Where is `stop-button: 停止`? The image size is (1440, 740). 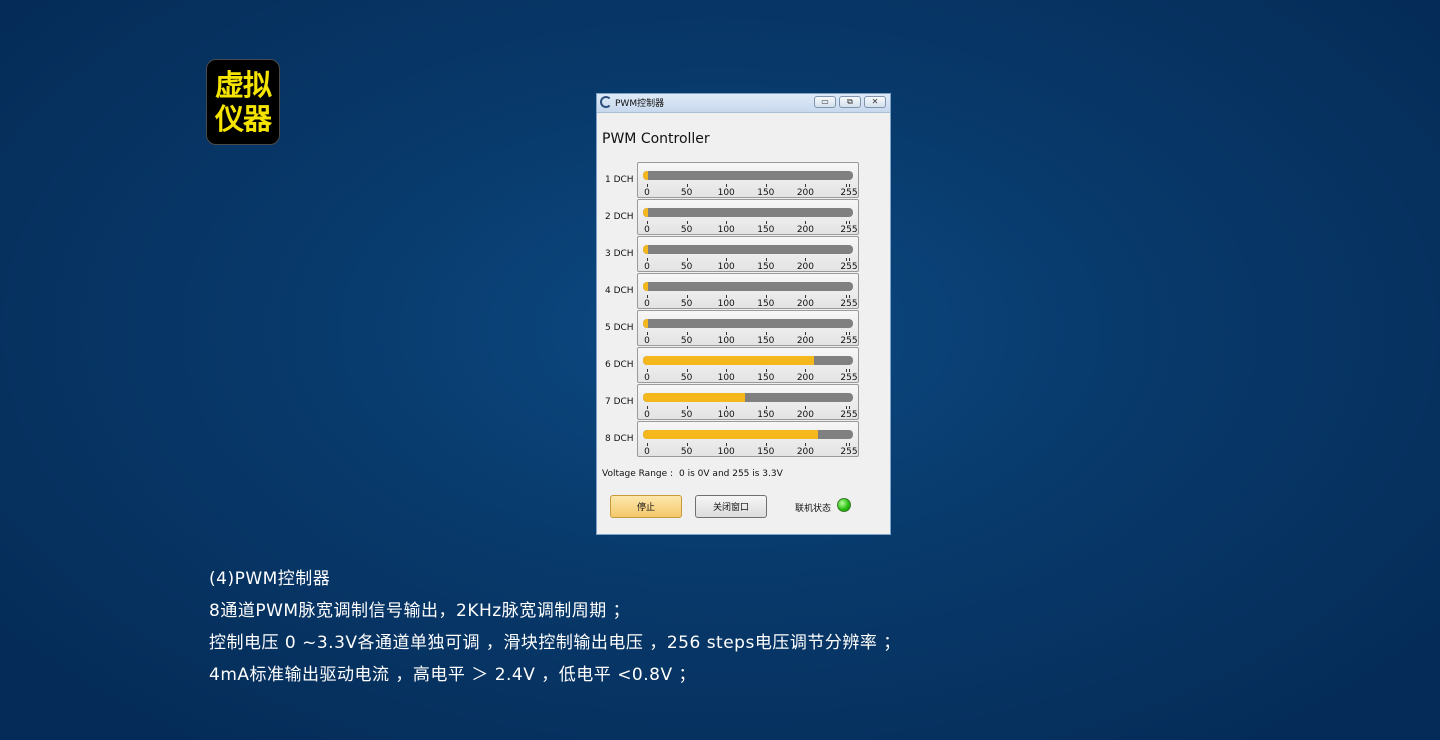 stop-button: 停止 is located at coordinates (646, 506).